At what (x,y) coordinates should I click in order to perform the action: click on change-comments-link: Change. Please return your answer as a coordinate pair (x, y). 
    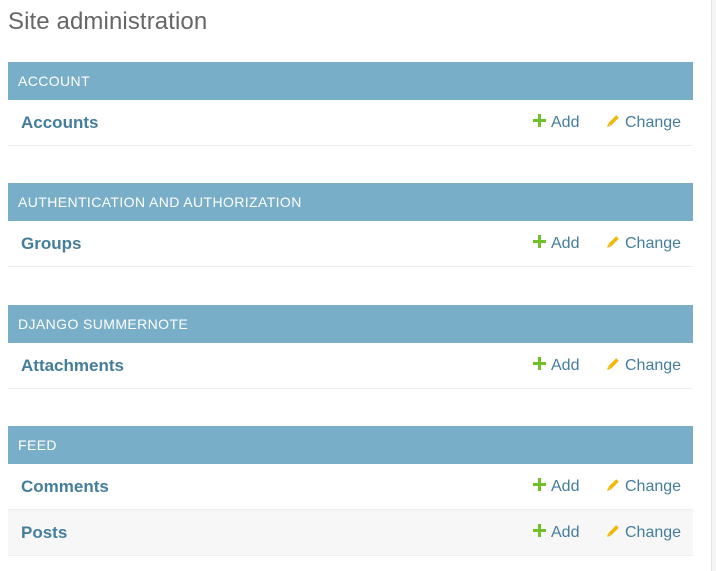
    Looking at the image, I should click on (643, 486).